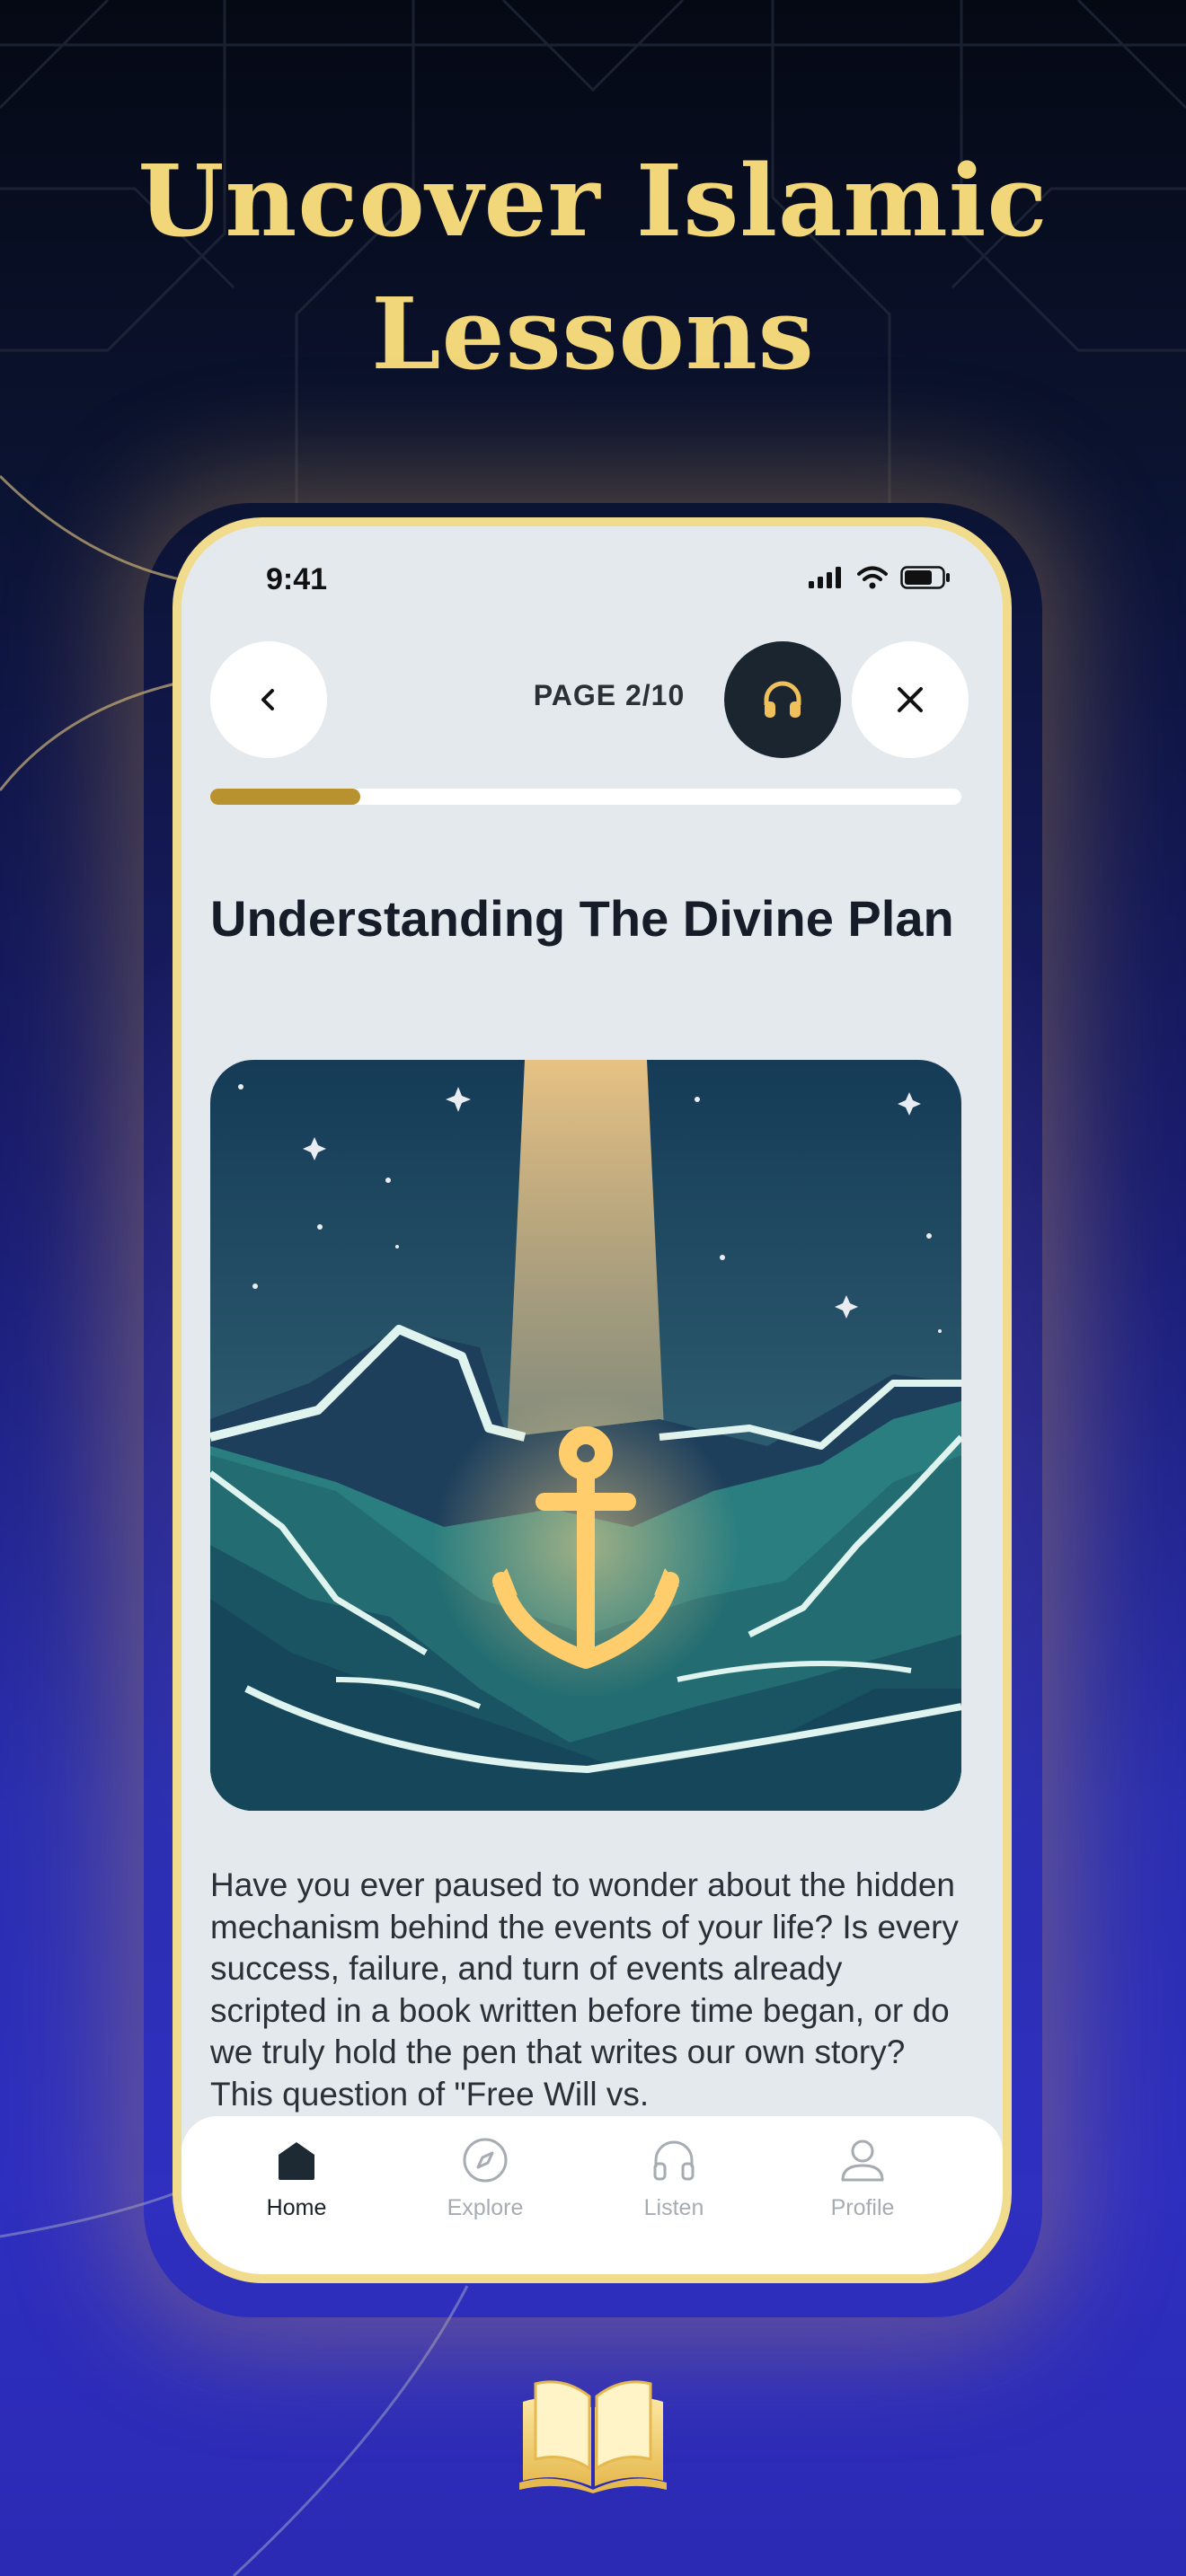 The width and height of the screenshot is (1186, 2576). Describe the element at coordinates (297, 579) in the screenshot. I see `status-time: 9:41` at that location.